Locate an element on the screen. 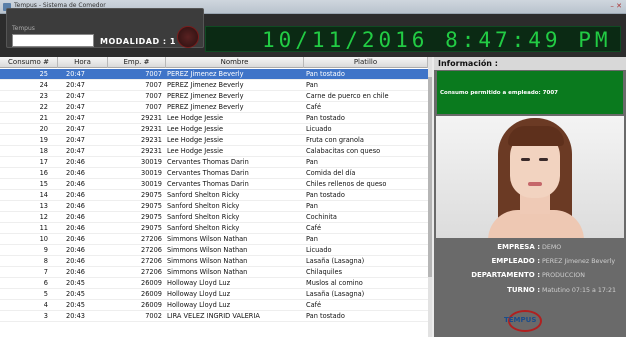 The width and height of the screenshot is (626, 337). platillo-cell: Lasaña (Lasagna) is located at coordinates (335, 261).